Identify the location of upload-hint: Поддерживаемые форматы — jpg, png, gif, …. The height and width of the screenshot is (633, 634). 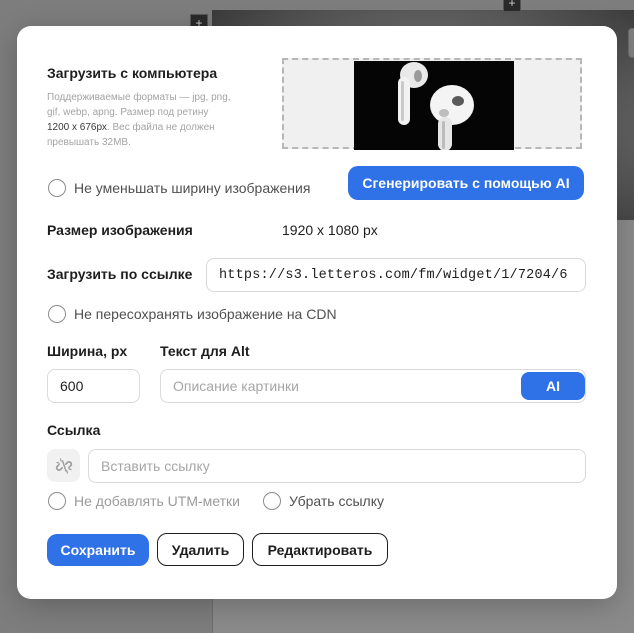
(152, 120).